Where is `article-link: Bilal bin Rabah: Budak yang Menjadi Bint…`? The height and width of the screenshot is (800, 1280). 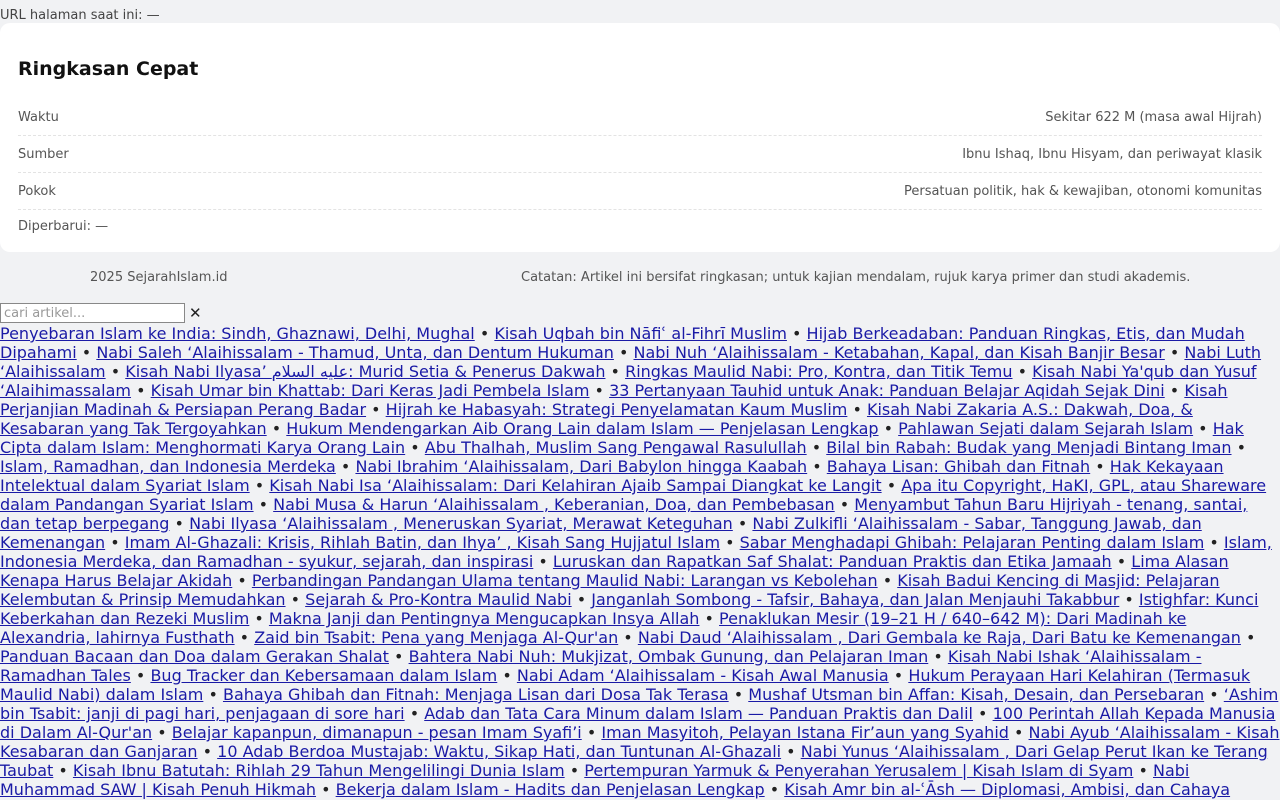 article-link: Bilal bin Rabah: Budak yang Menjadi Bint… is located at coordinates (1028, 447).